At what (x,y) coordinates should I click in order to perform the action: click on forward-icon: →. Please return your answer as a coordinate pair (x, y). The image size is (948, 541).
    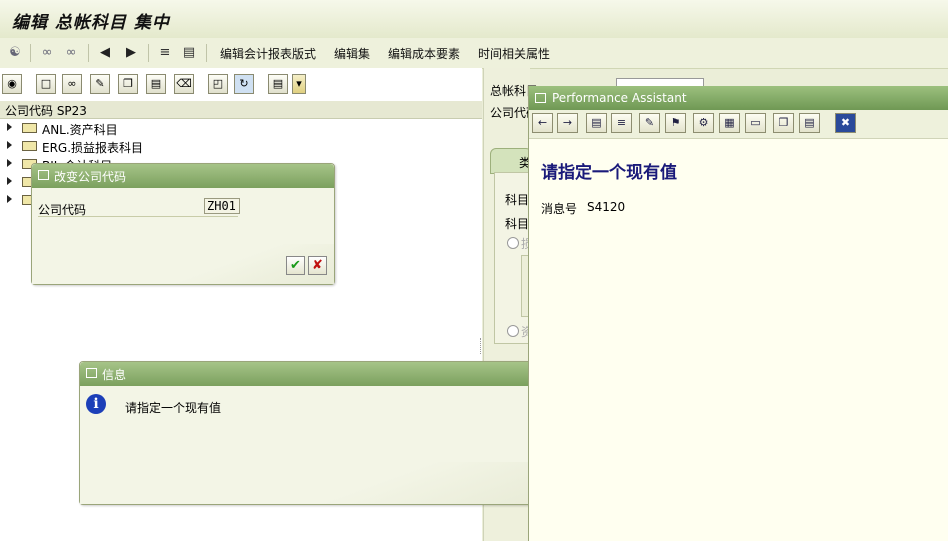
    Looking at the image, I should click on (567, 123).